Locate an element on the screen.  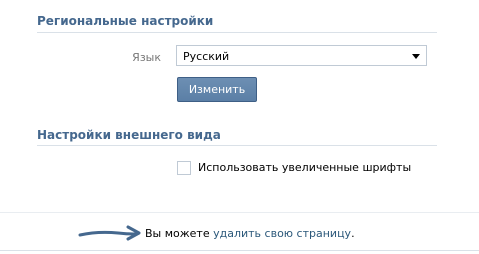
arrow-right-icon is located at coordinates (109, 233).